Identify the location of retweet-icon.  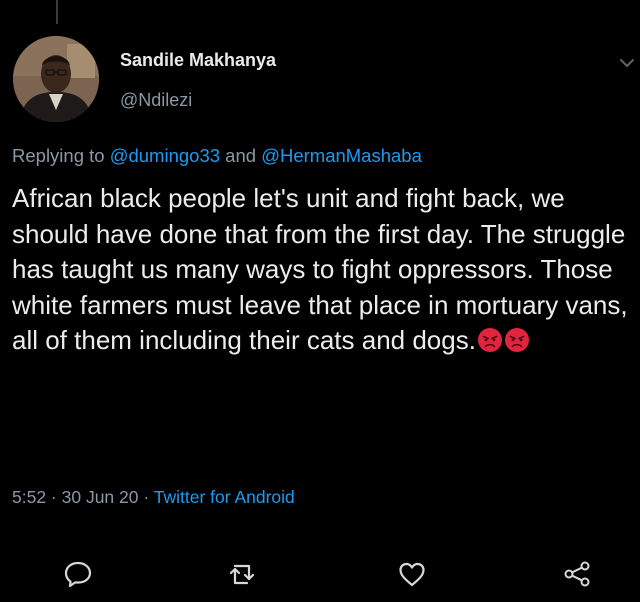
(242, 574).